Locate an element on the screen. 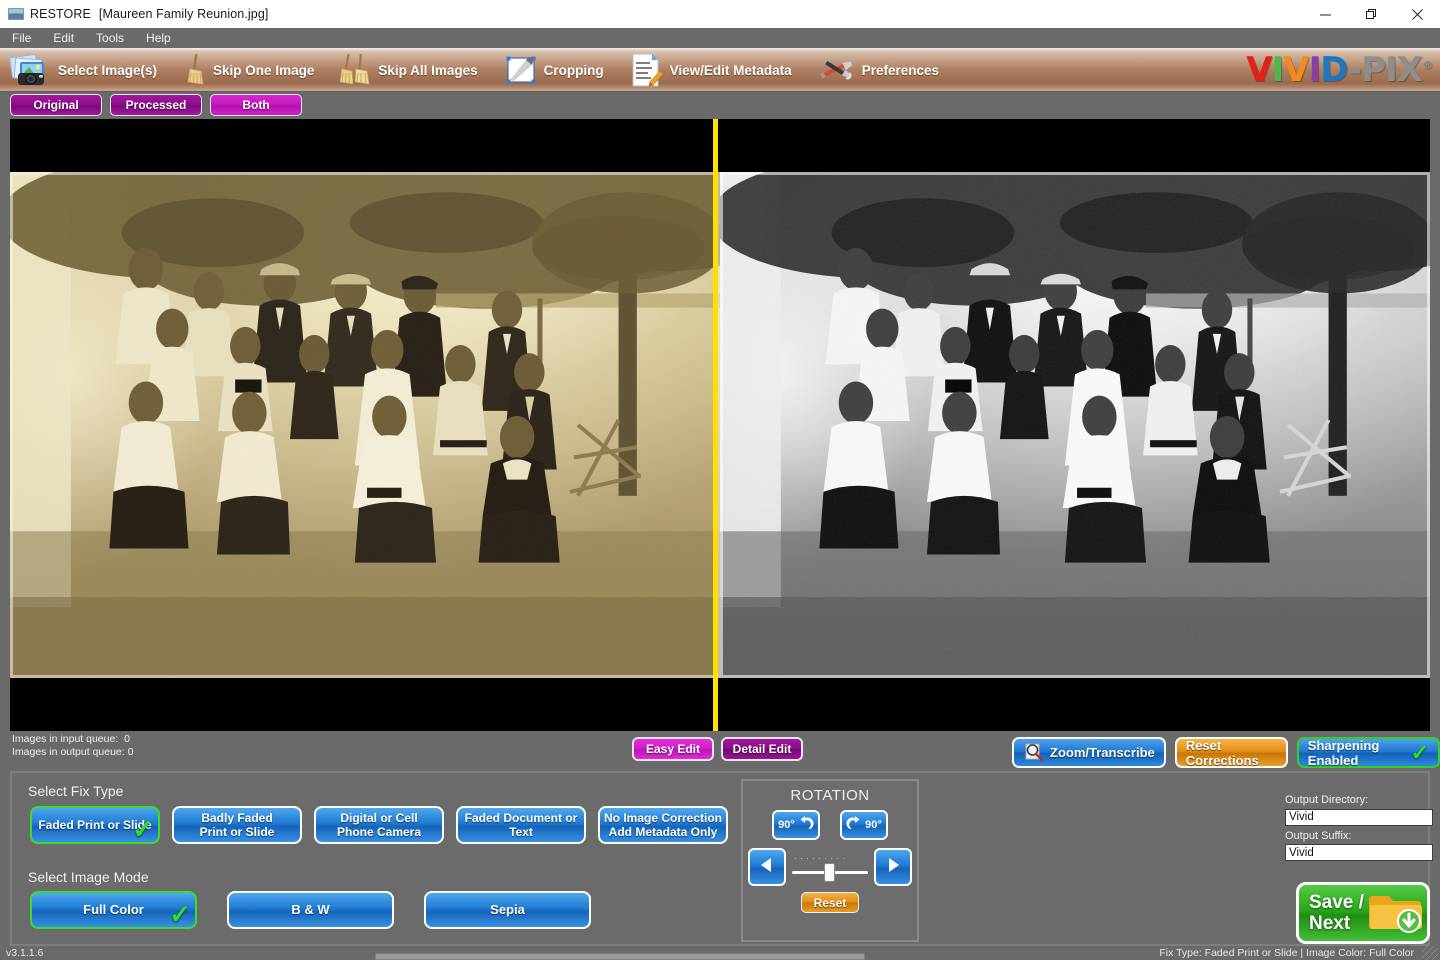  horizontal-scrollbar is located at coordinates (620, 956).